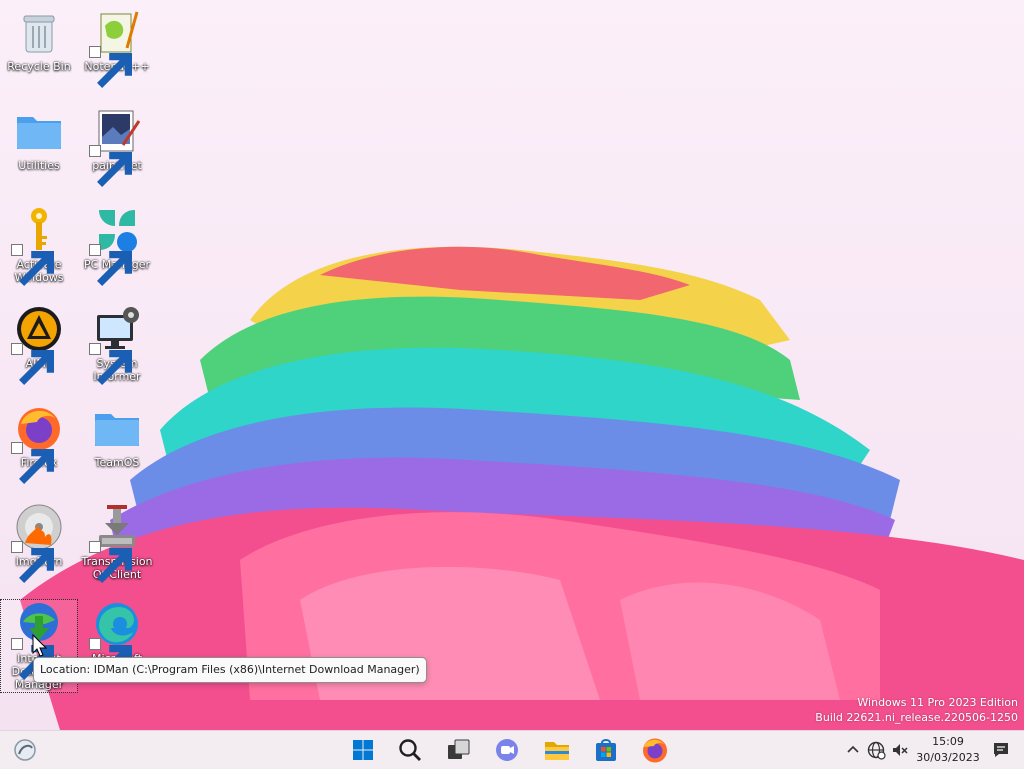  I want to click on desktop-icon-paint-net: paint.net, so click(117, 147).